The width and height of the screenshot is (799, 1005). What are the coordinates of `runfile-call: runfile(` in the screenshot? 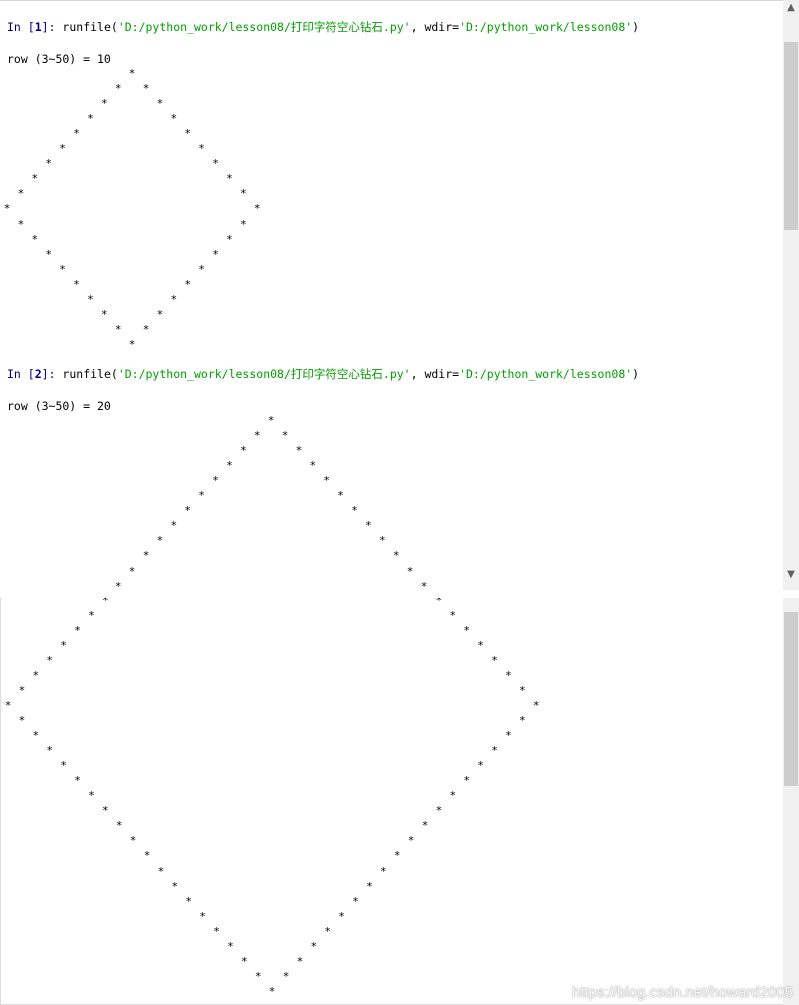 It's located at (90, 374).